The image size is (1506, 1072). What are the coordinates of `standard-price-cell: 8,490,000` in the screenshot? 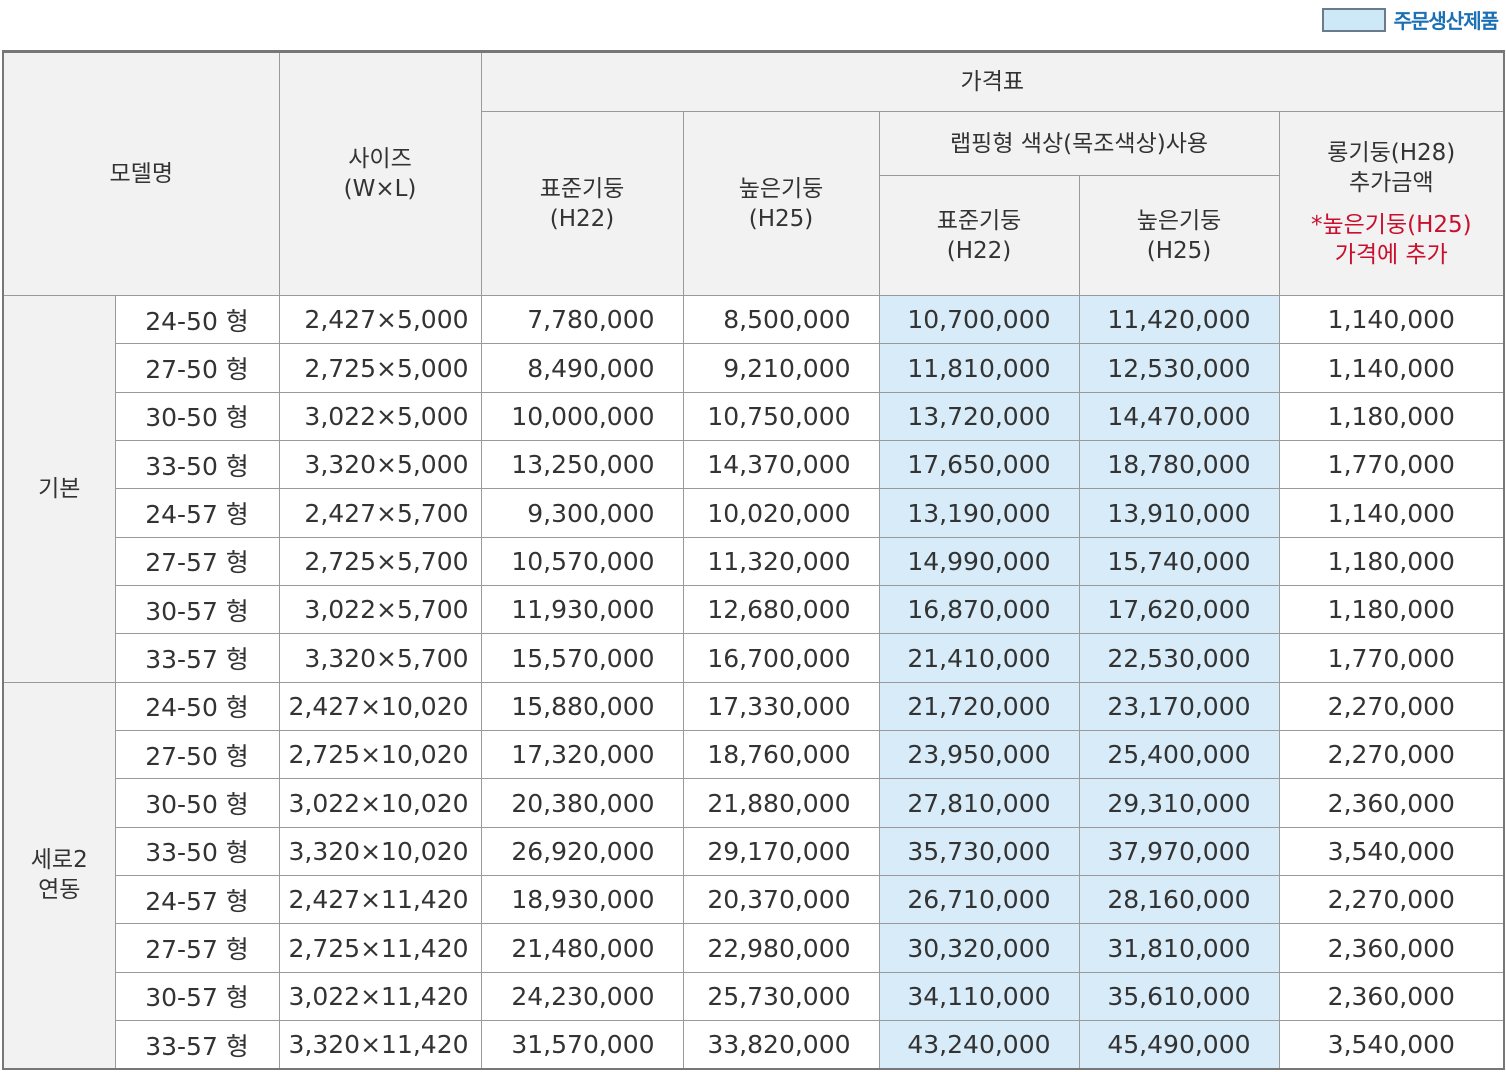 It's located at (582, 368).